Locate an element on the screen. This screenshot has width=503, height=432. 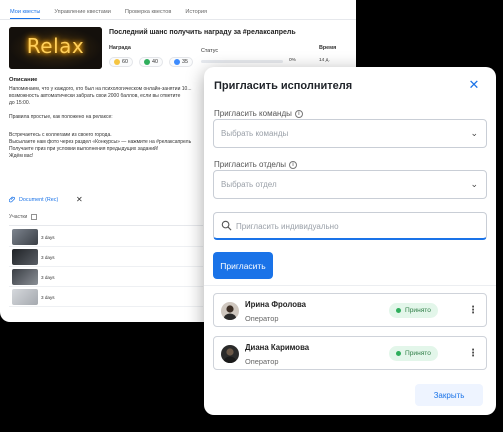
tab-history: История is located at coordinates (196, 14).